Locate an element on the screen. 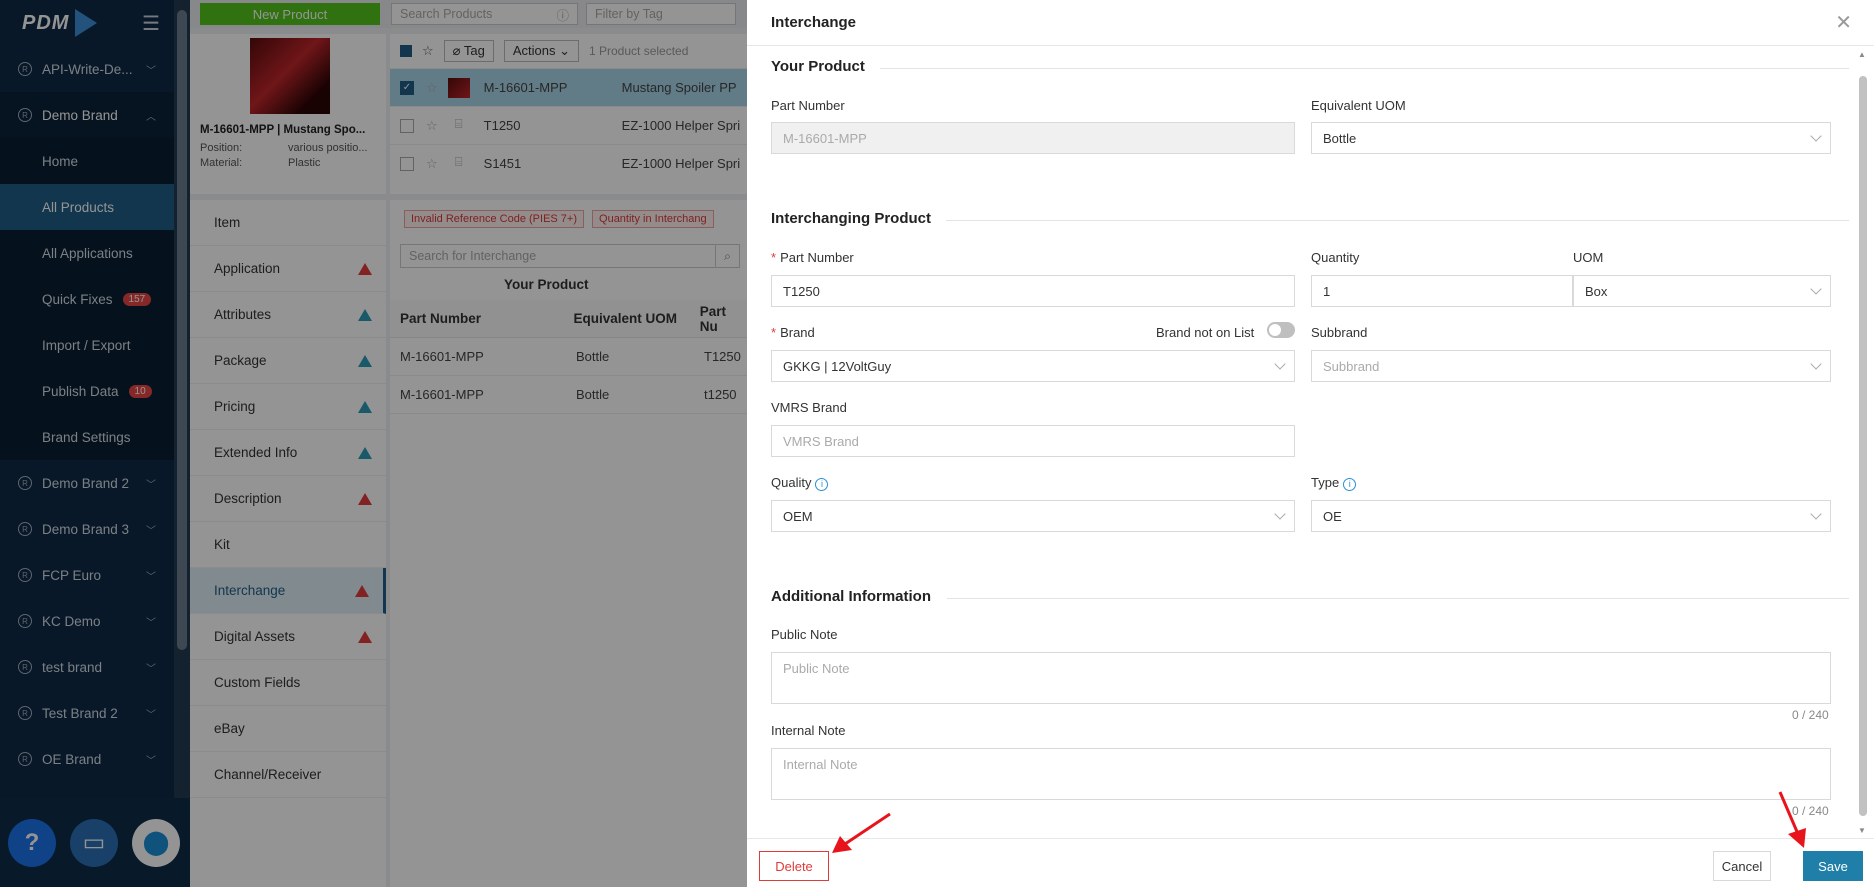 The height and width of the screenshot is (887, 1874). public-note-label: Public Note is located at coordinates (804, 634).